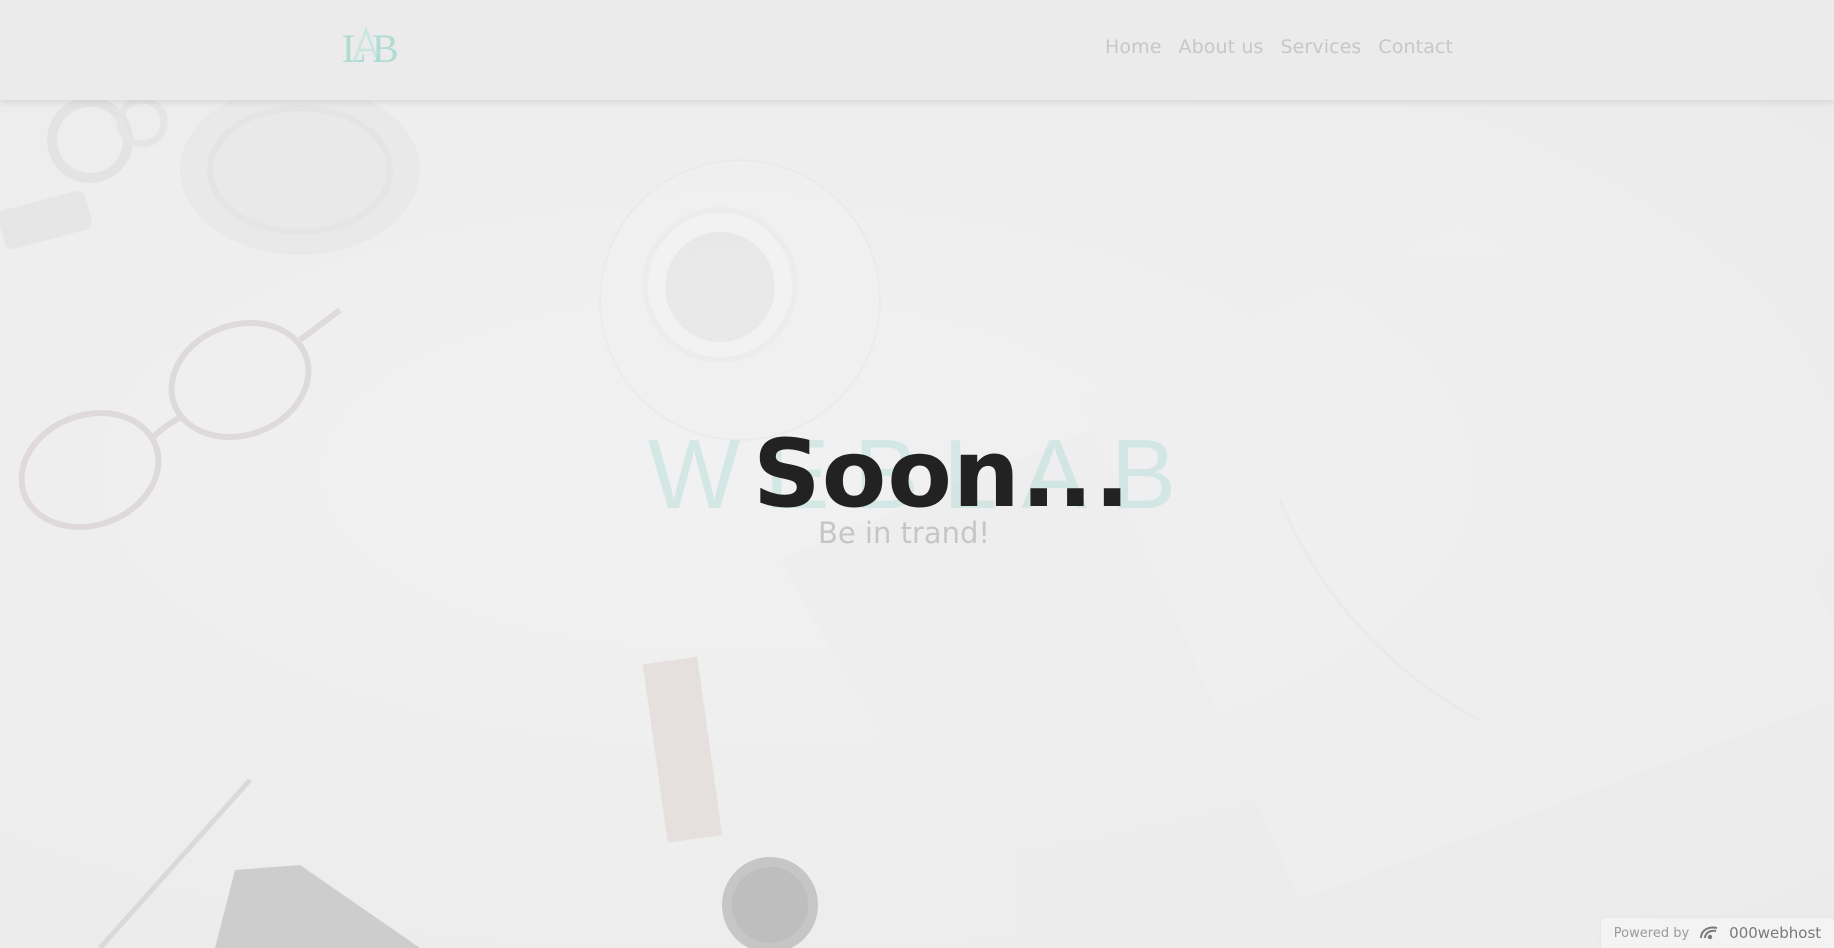  I want to click on 000webhost-logo-icon, so click(1709, 933).